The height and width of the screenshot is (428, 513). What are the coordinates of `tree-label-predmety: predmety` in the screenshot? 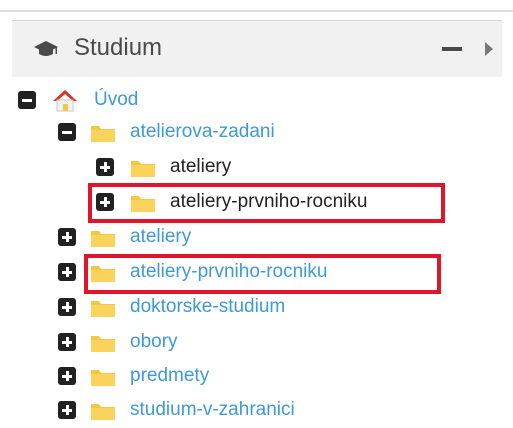 It's located at (169, 376).